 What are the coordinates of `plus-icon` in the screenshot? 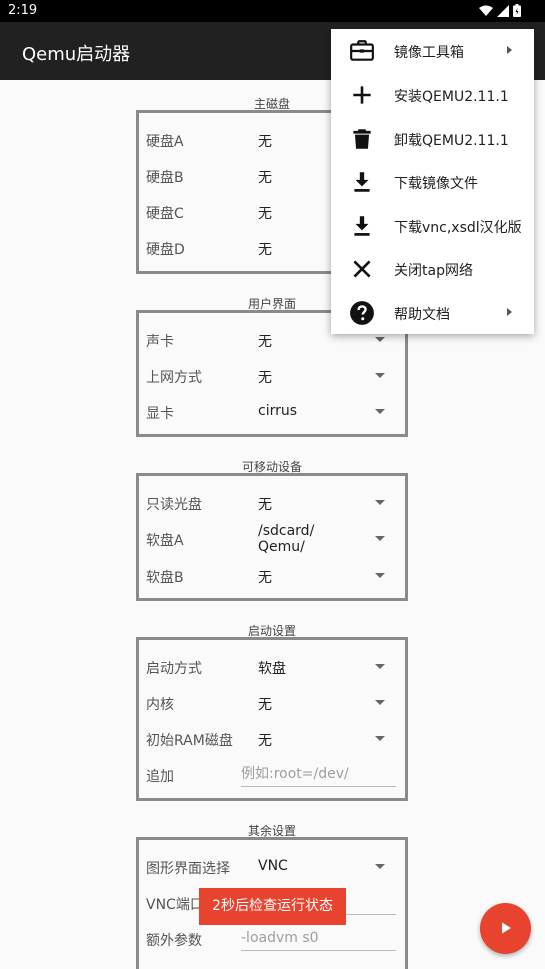 It's located at (362, 95).